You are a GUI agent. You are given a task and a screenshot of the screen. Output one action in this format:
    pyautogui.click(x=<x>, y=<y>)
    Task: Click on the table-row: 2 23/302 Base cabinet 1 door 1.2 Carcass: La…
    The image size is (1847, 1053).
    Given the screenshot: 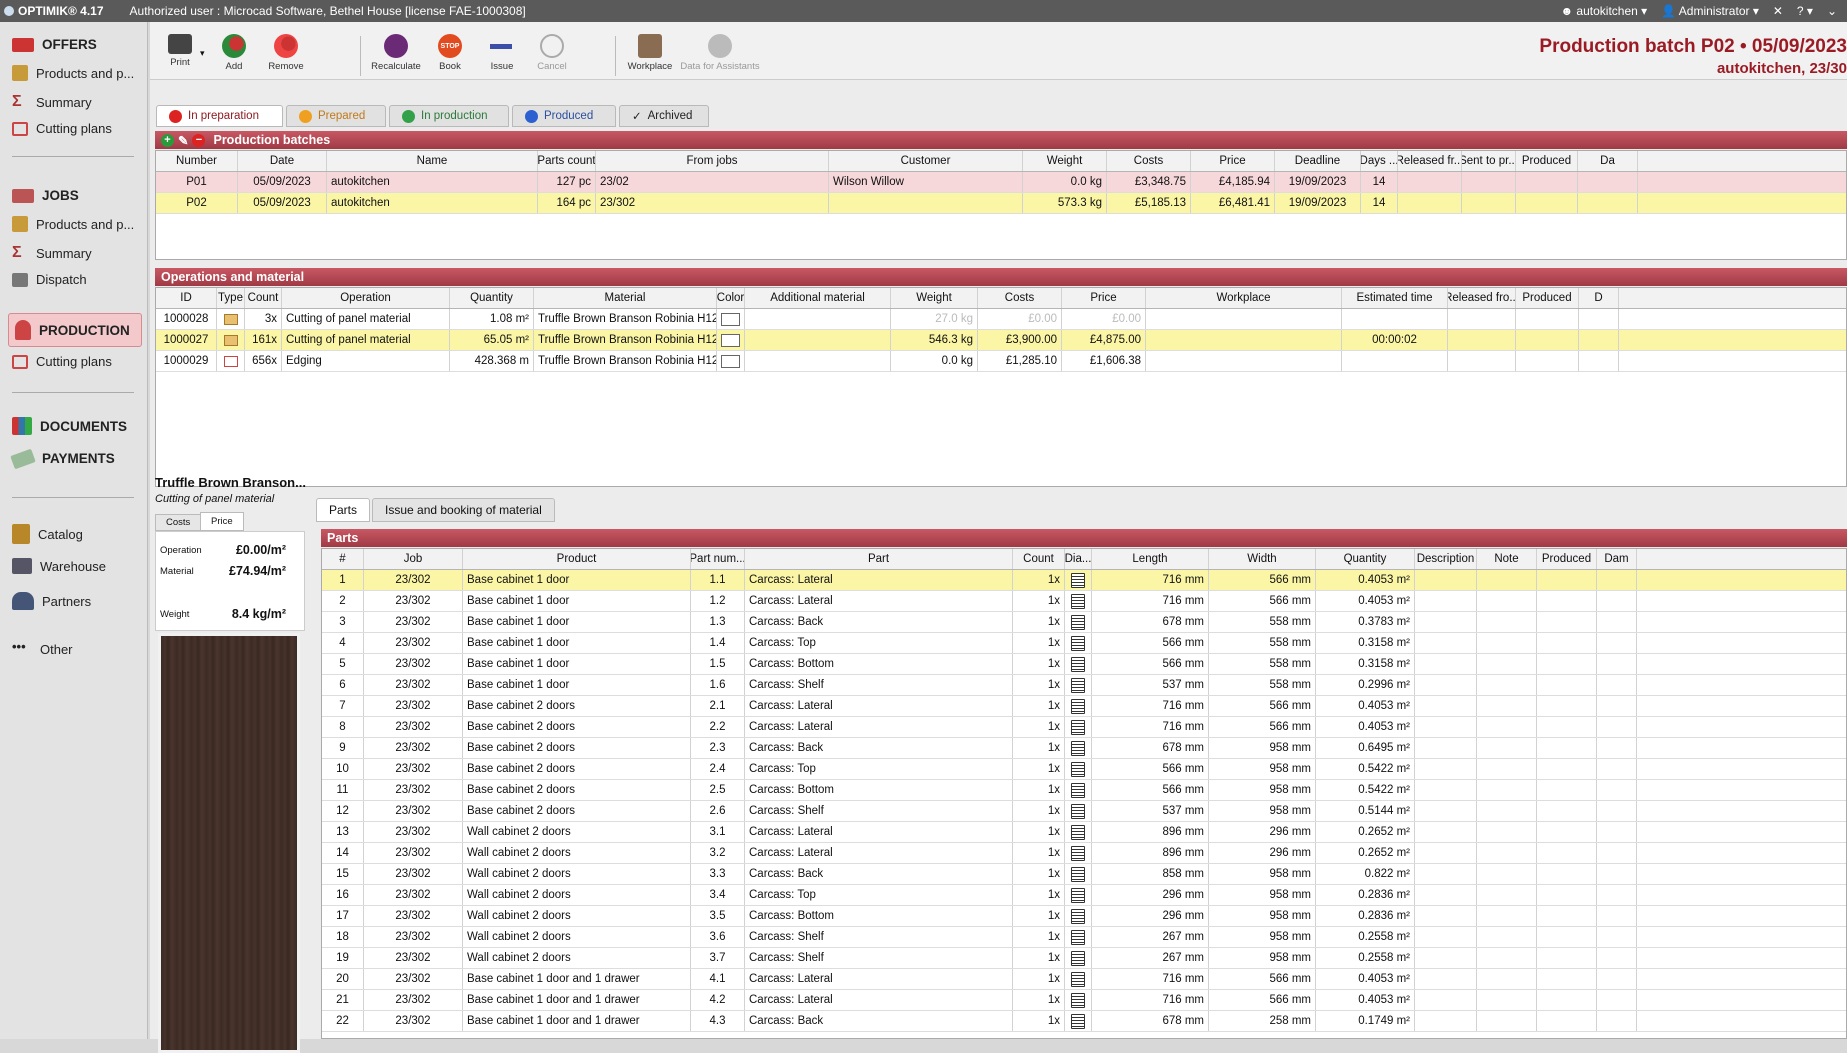 What is the action you would take?
    pyautogui.click(x=1084, y=601)
    